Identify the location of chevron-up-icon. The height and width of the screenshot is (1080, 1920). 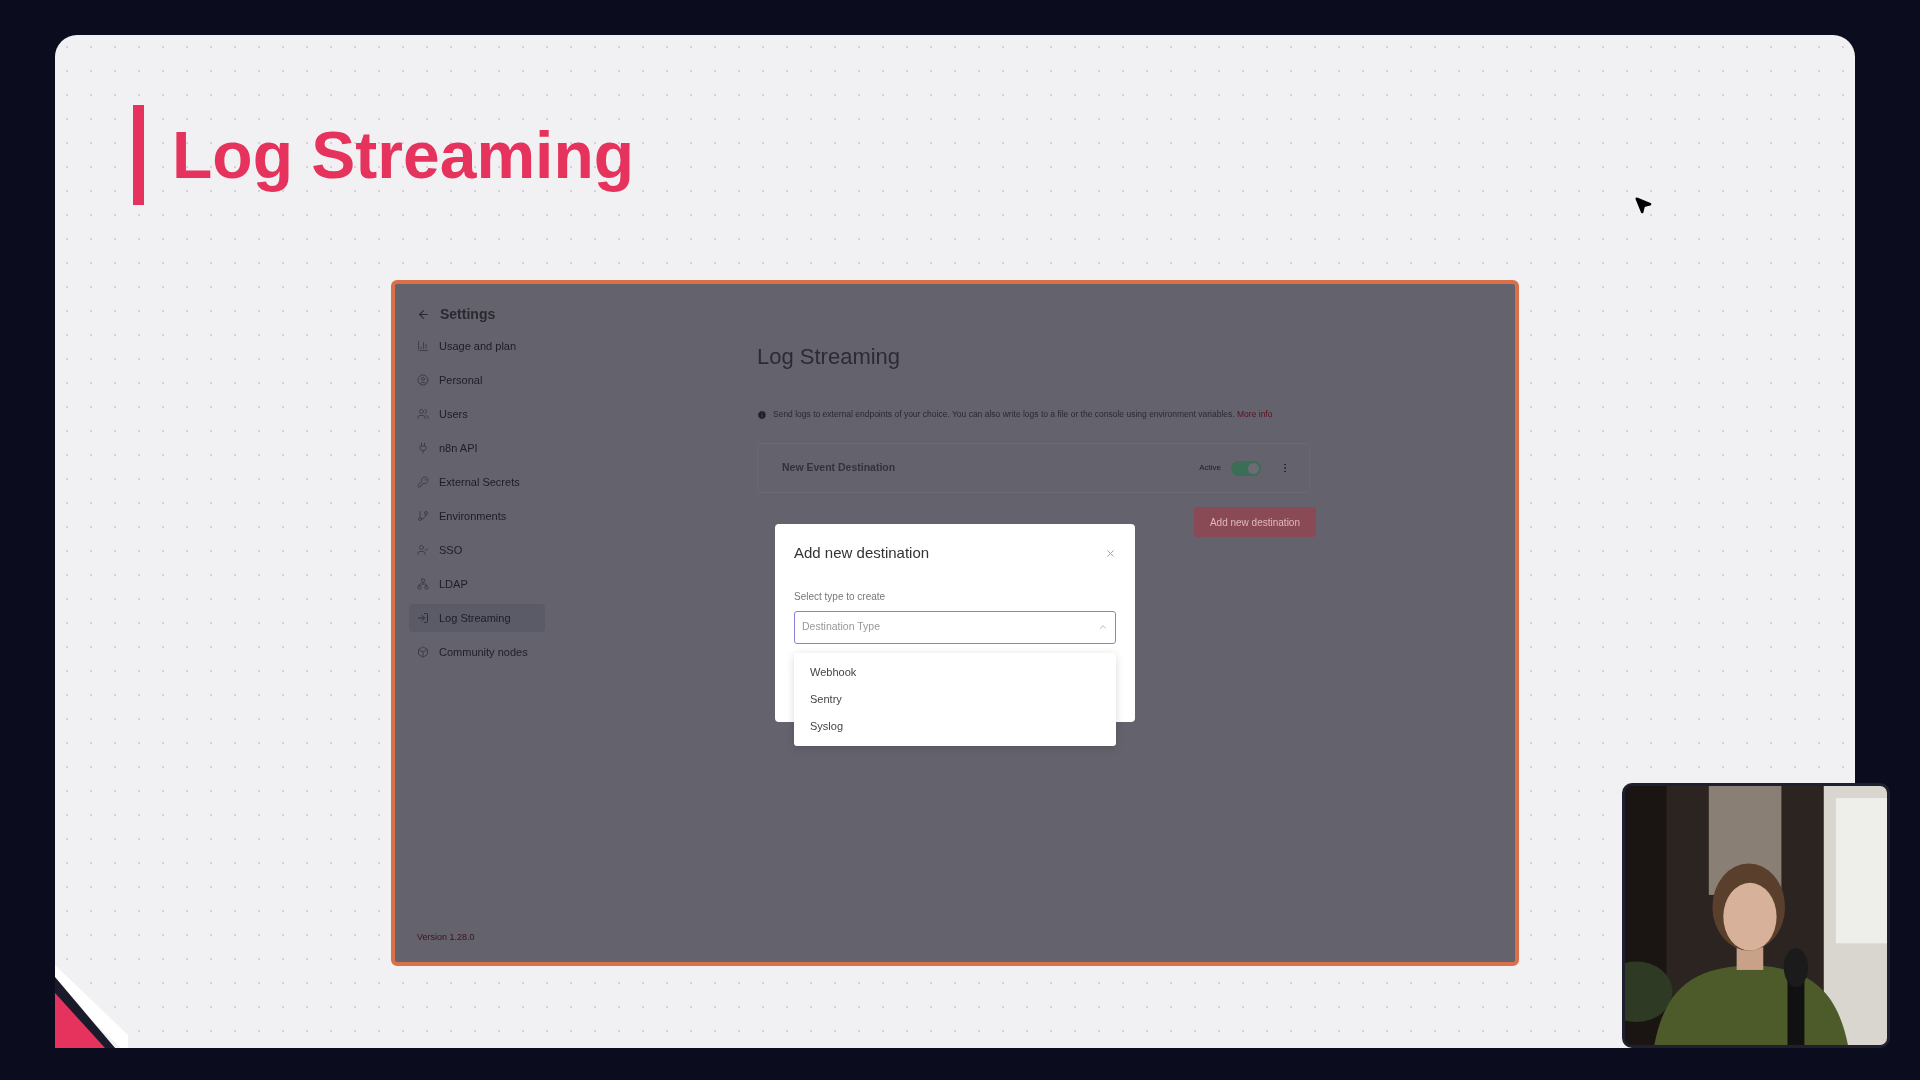
(1103, 627).